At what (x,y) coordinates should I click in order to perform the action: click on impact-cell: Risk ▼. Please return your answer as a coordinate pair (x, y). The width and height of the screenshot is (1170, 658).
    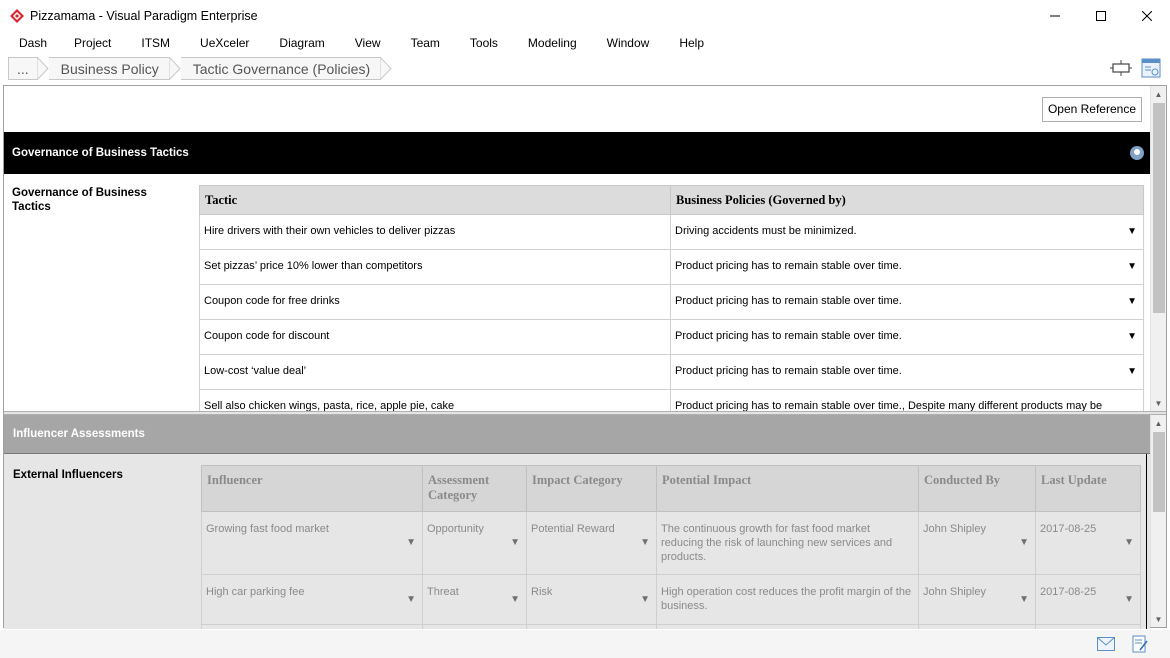
    Looking at the image, I should click on (591, 599).